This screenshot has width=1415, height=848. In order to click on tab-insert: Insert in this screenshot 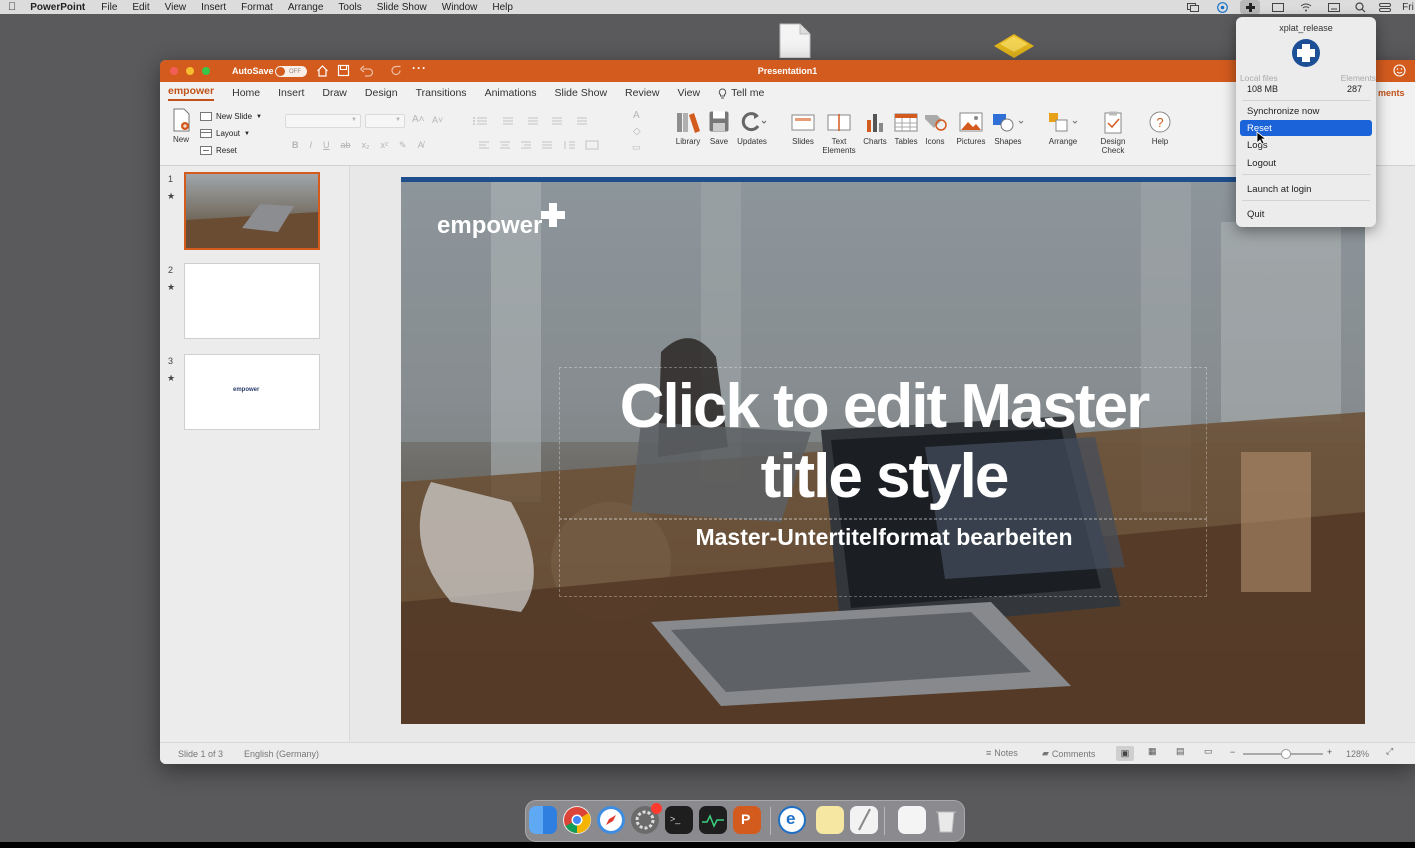, I will do `click(291, 93)`.